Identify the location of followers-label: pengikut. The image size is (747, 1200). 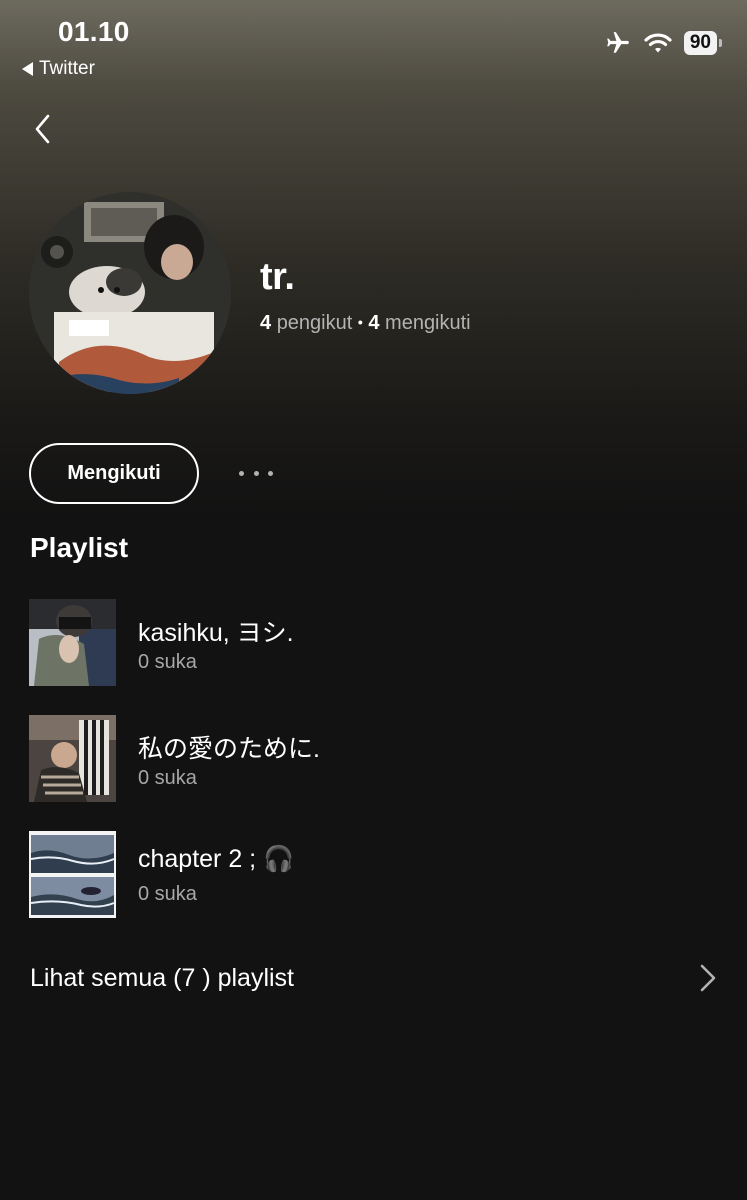
(315, 323).